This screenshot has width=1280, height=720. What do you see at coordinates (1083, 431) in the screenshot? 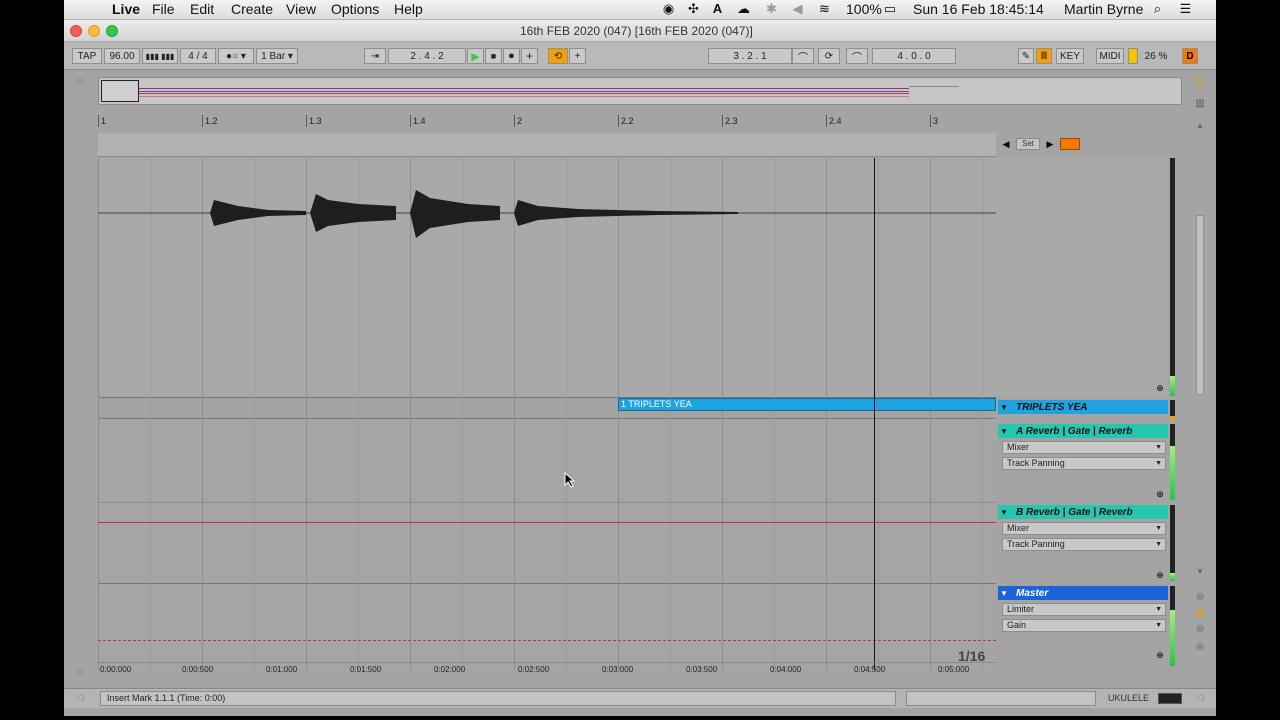
I see `track-header-return-a: ▼ A Reverb | Gate | Reverb` at bounding box center [1083, 431].